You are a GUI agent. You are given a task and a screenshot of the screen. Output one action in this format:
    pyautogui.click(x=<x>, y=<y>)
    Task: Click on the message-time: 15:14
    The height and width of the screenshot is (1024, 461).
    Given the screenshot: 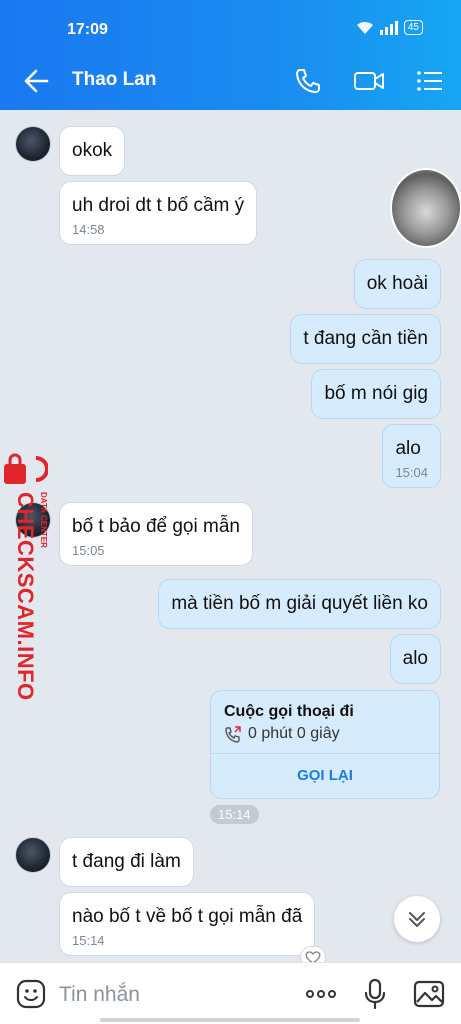 What is the action you would take?
    pyautogui.click(x=88, y=940)
    